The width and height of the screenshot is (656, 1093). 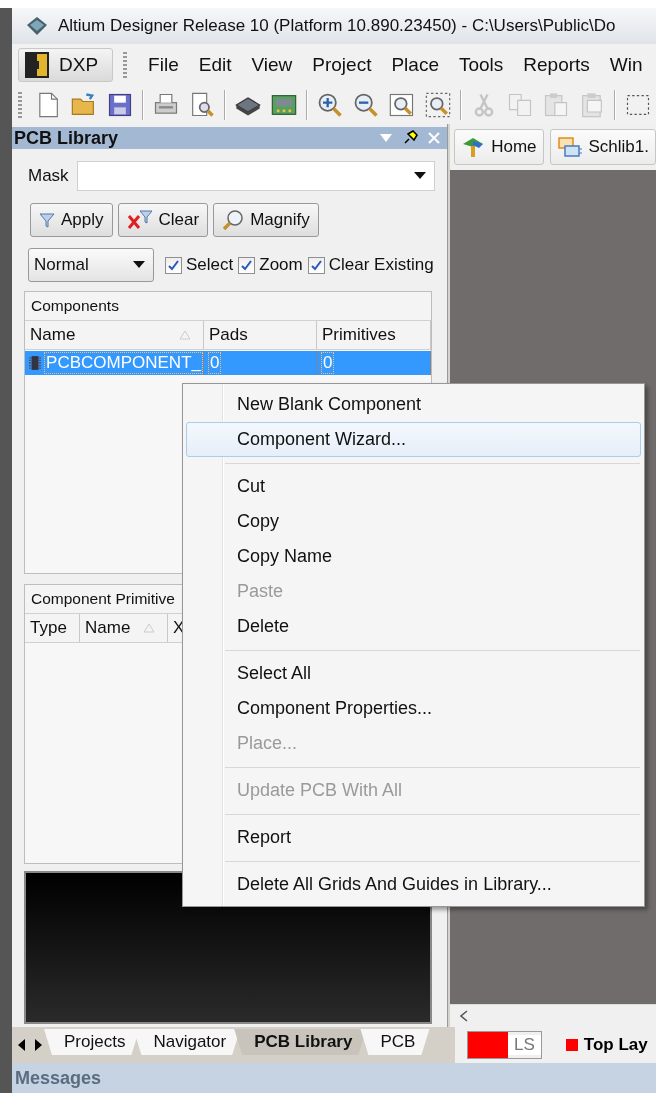 I want to click on zoom-out-icon, so click(x=366, y=105).